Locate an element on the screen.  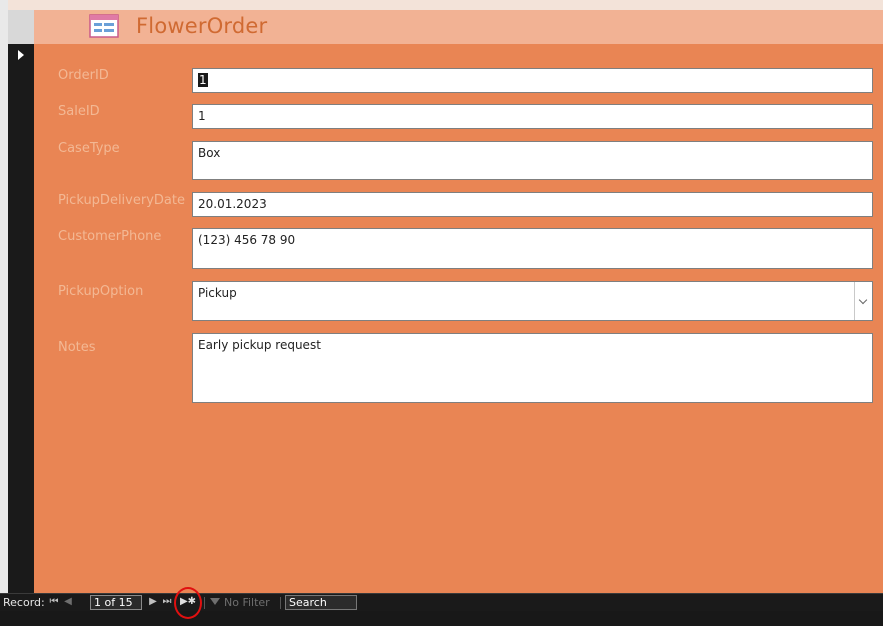
current-record-input: 1 of 15 is located at coordinates (116, 602).